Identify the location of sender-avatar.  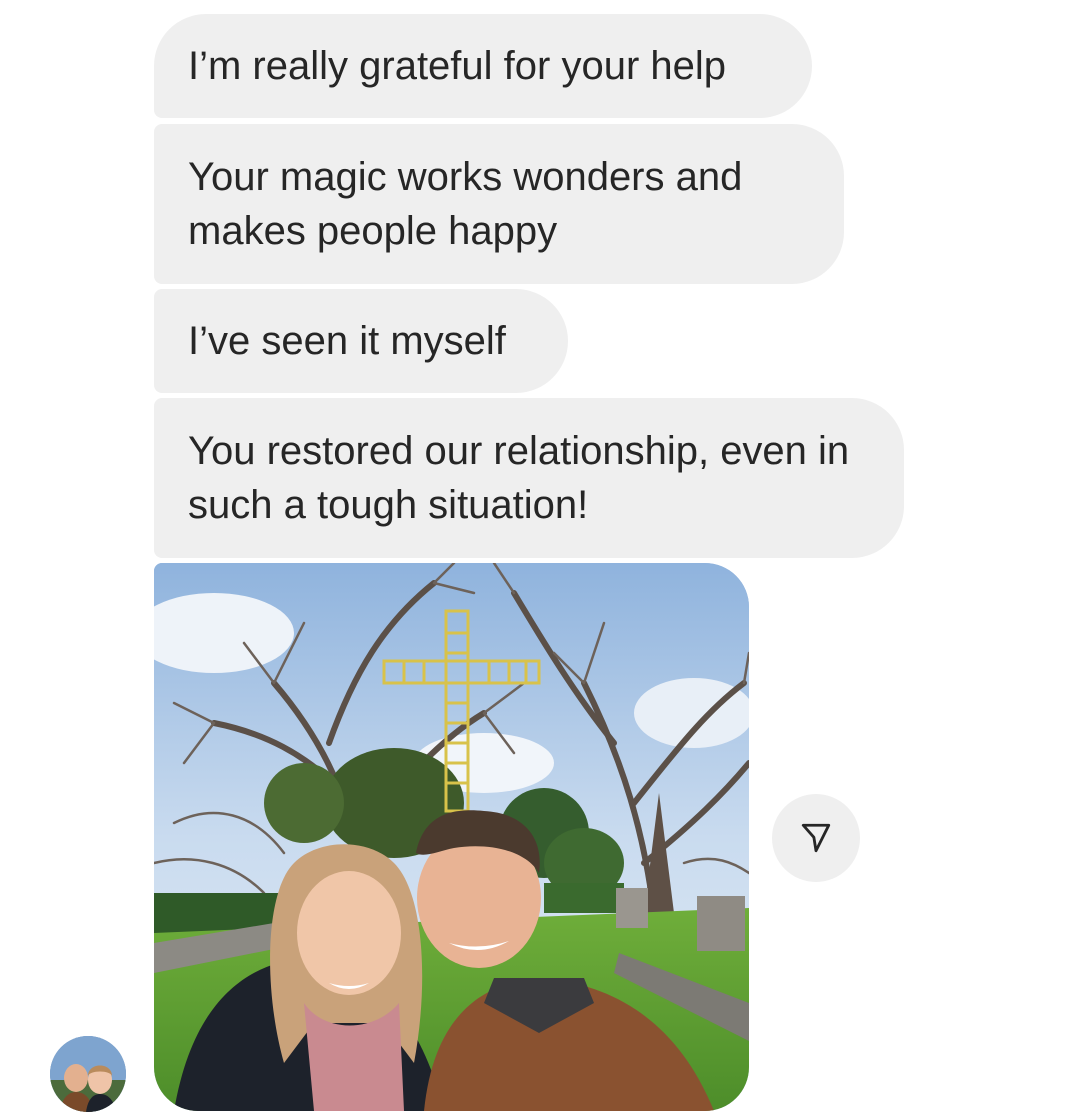
(88, 1074).